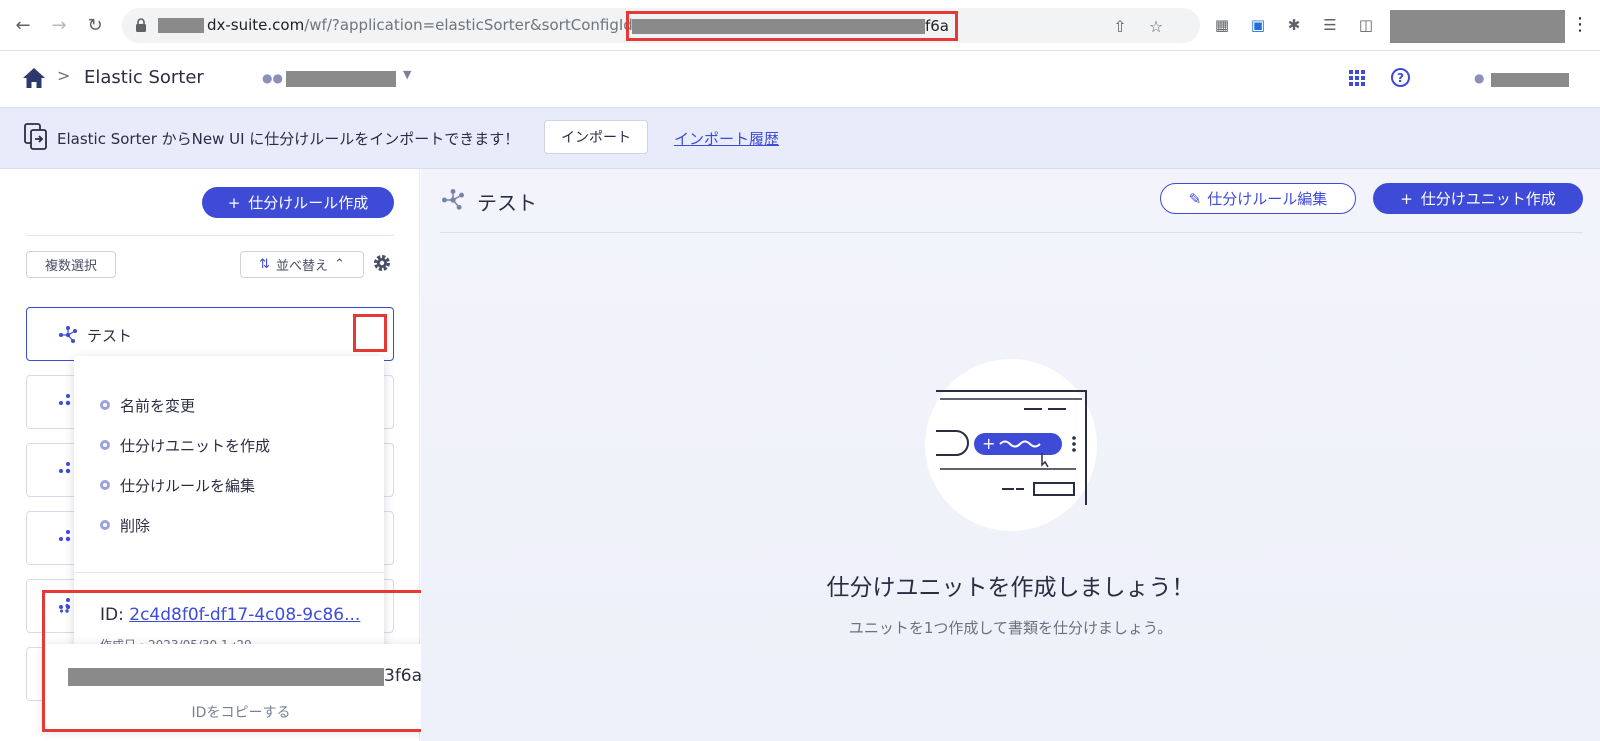 The width and height of the screenshot is (1600, 741). What do you see at coordinates (1580, 26) in the screenshot?
I see `browser-menu-icon: ⋮` at bounding box center [1580, 26].